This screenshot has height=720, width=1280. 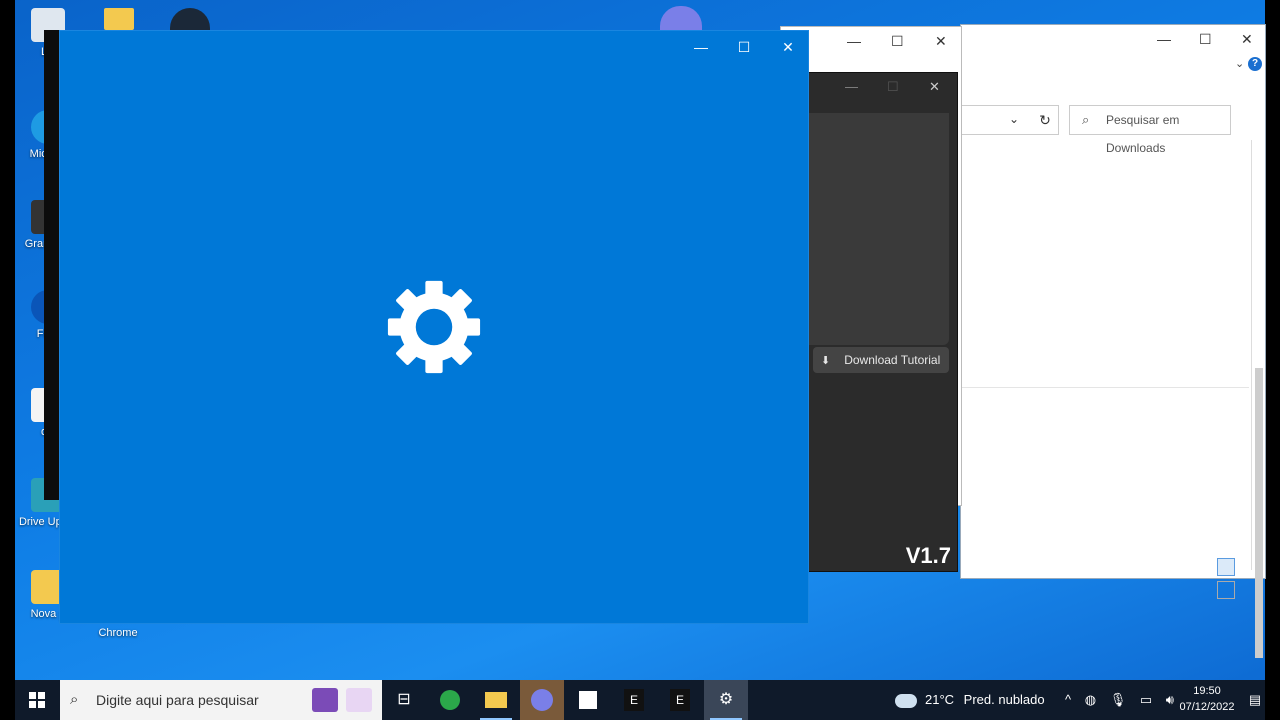 I want to click on cloud-icon, so click(x=906, y=700).